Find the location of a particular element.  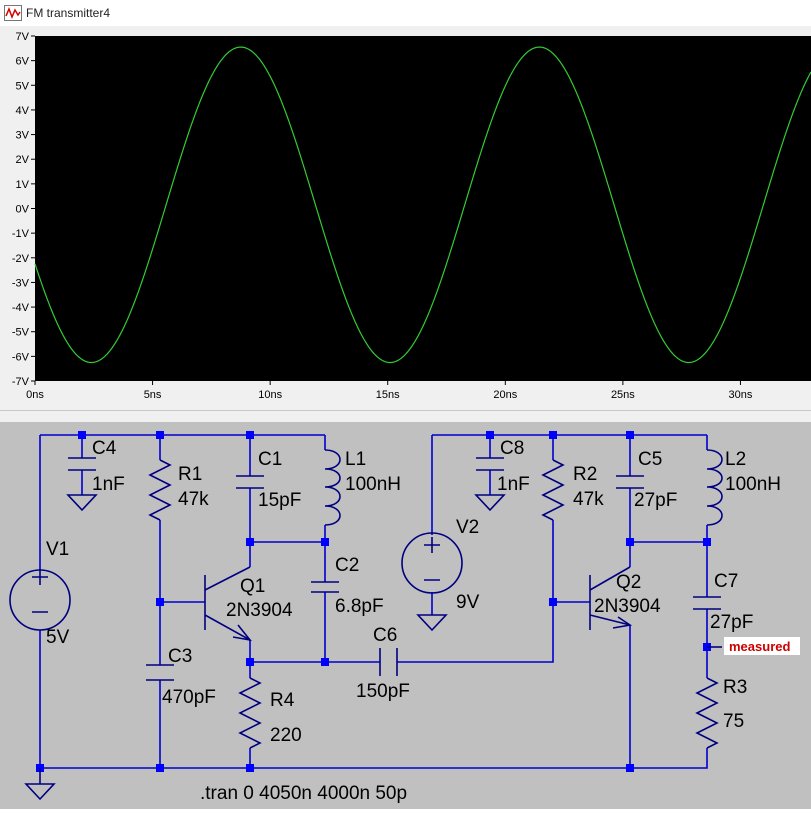

label-q1-ref: Q1 is located at coordinates (252, 586).